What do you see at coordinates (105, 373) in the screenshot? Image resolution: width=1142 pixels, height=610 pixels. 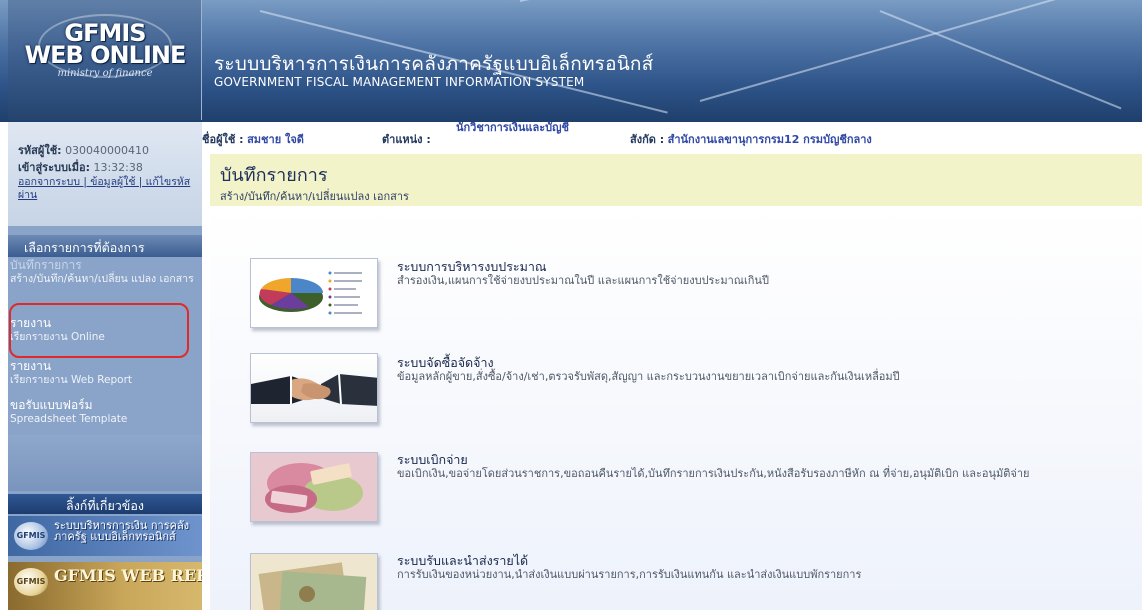 I see `sidebar-item-web-report: รายงาน เรียกรายงาน Web Report` at bounding box center [105, 373].